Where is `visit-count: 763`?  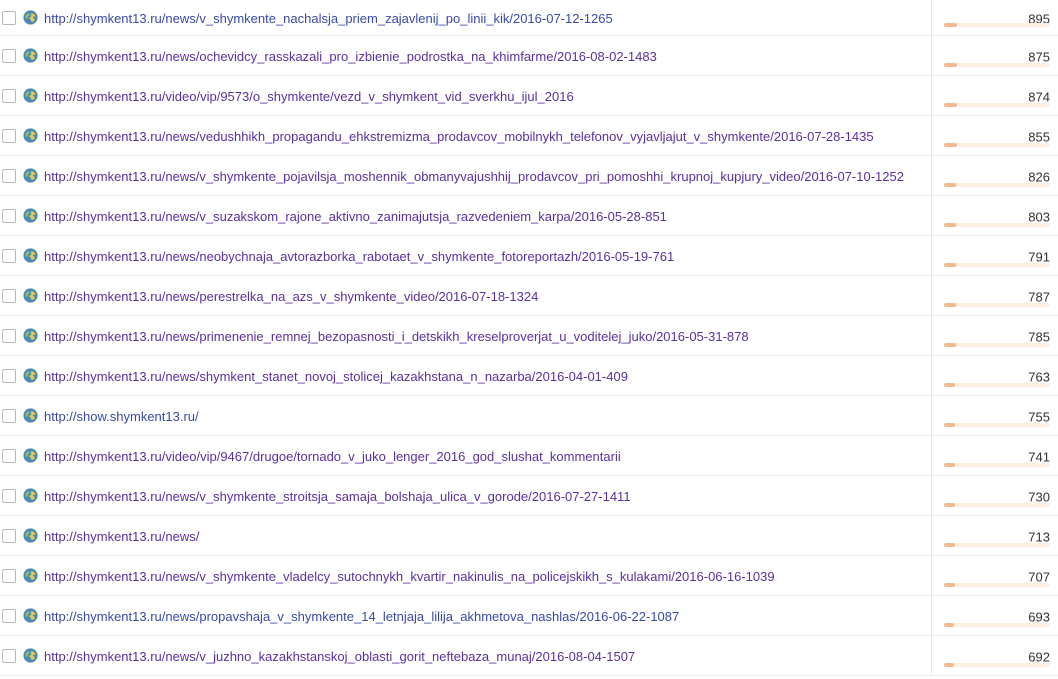
visit-count: 763 is located at coordinates (1039, 376).